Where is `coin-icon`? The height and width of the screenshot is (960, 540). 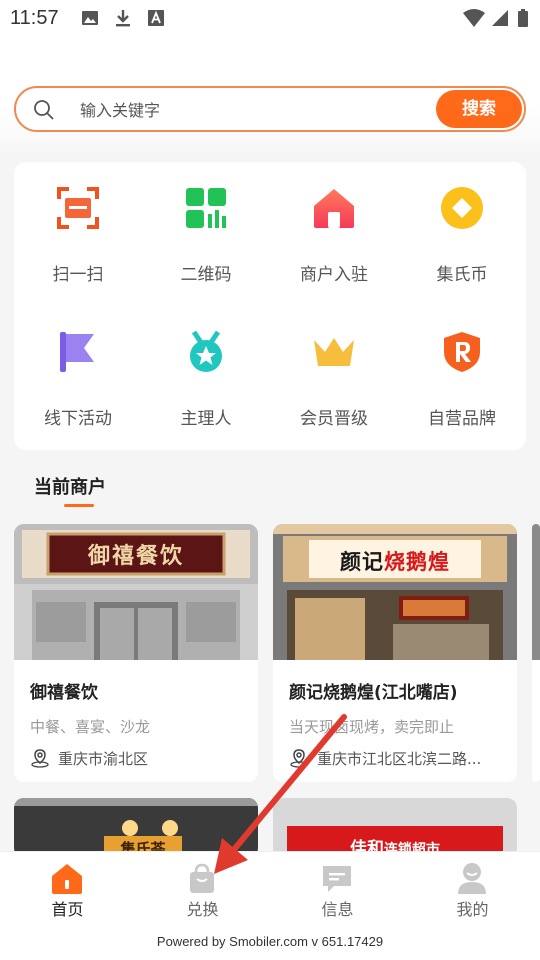 coin-icon is located at coordinates (462, 208).